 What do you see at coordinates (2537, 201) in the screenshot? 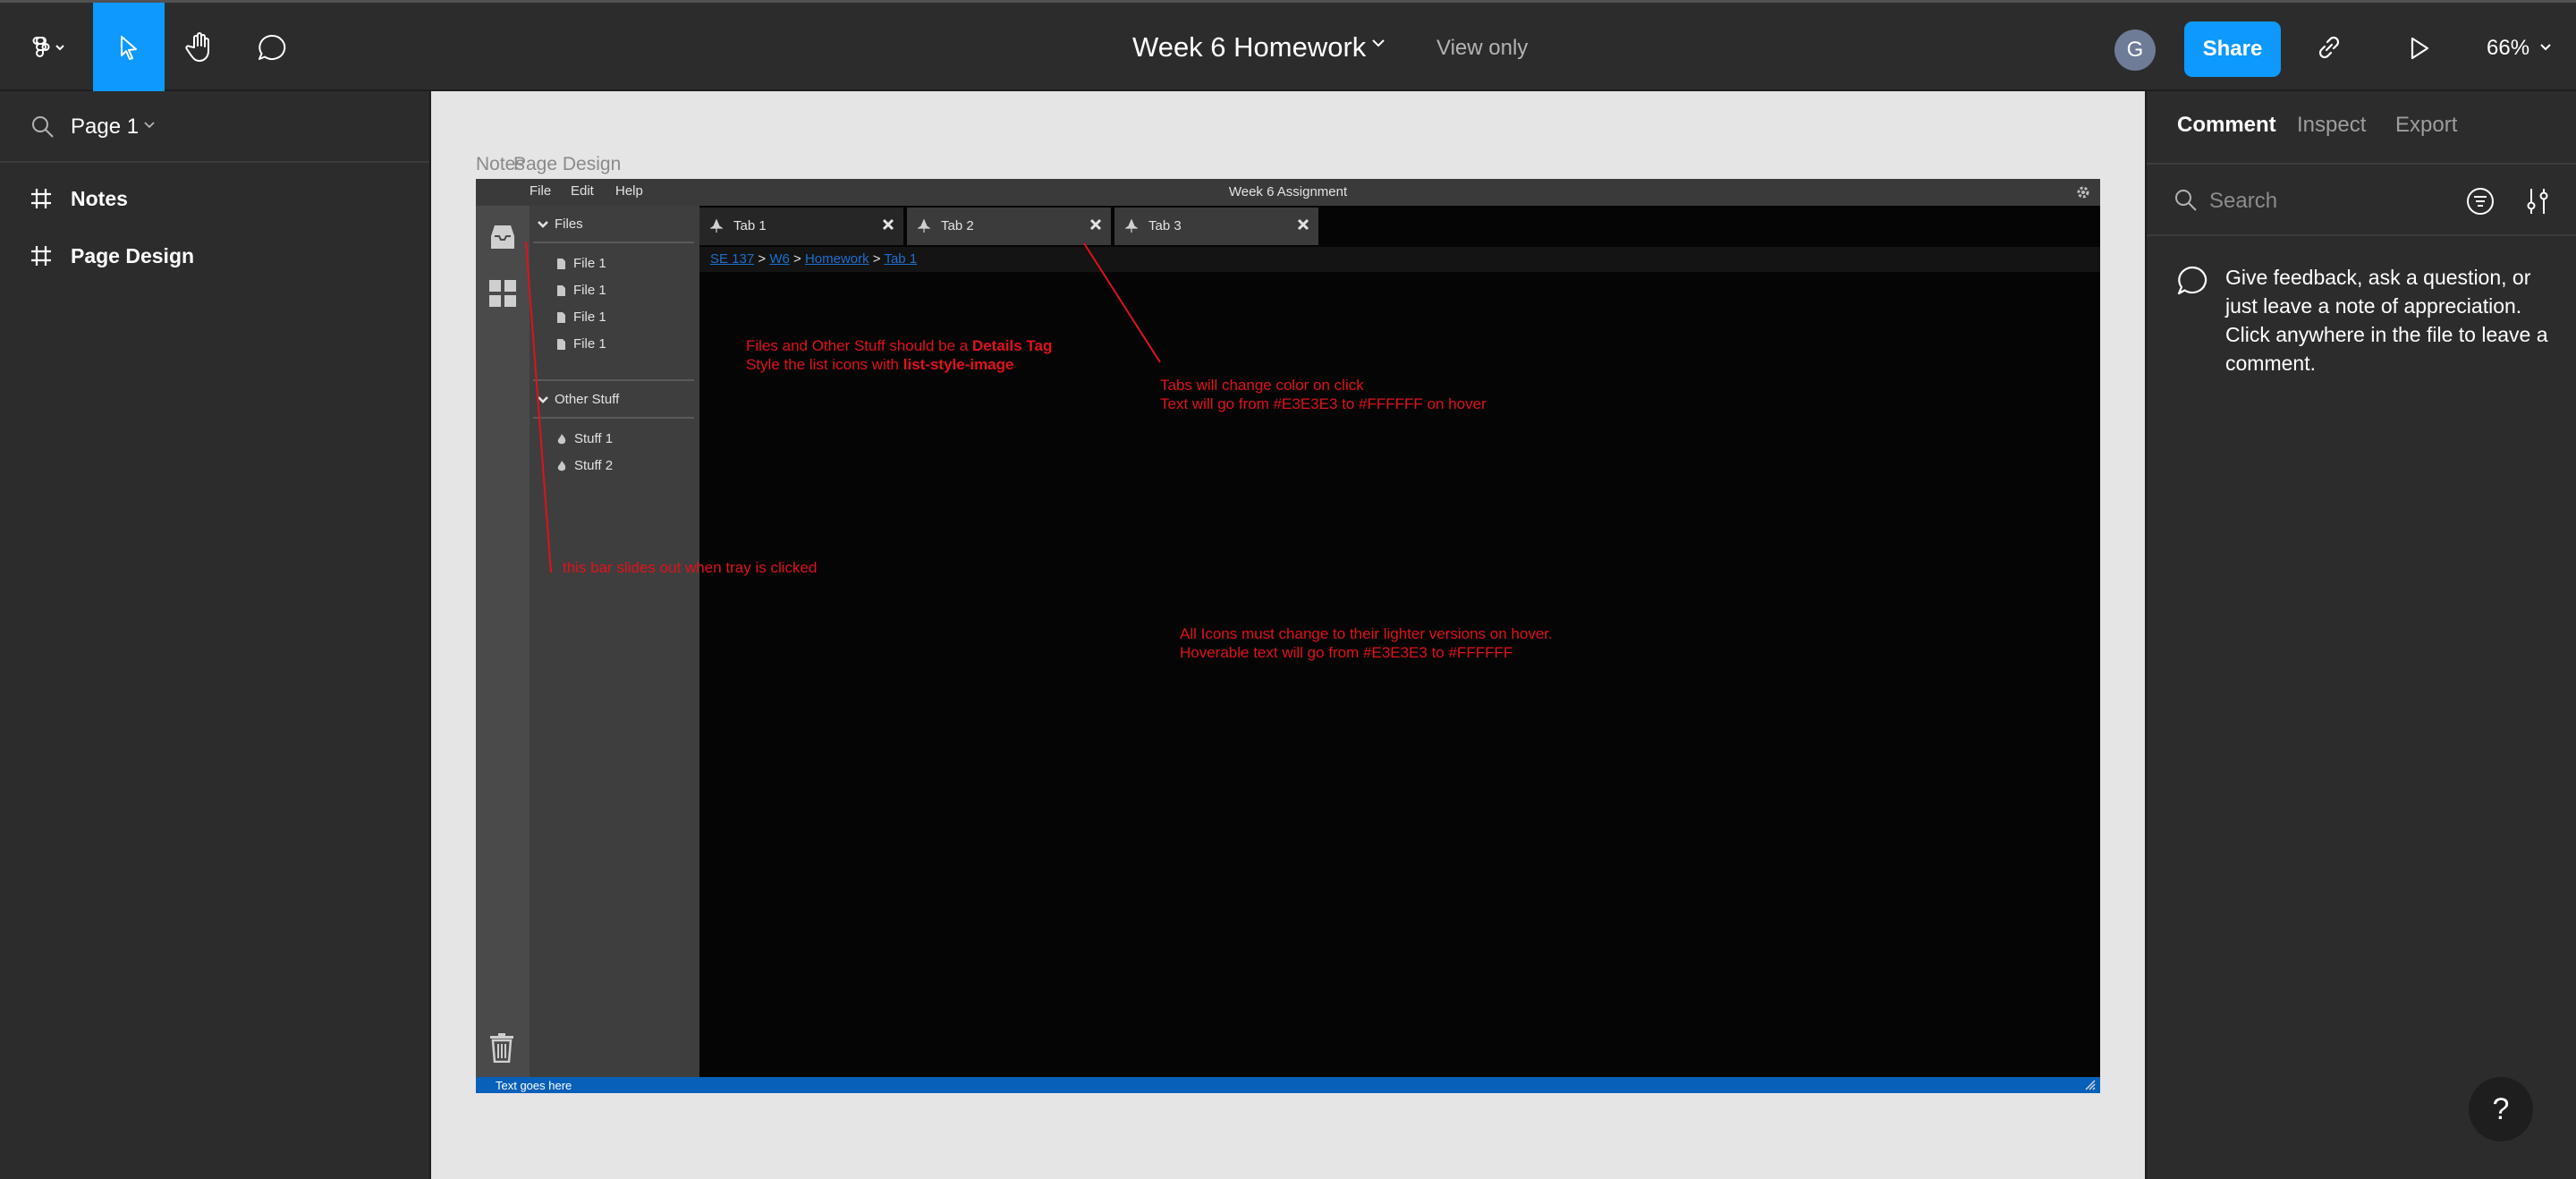
I see `sliders-icon` at bounding box center [2537, 201].